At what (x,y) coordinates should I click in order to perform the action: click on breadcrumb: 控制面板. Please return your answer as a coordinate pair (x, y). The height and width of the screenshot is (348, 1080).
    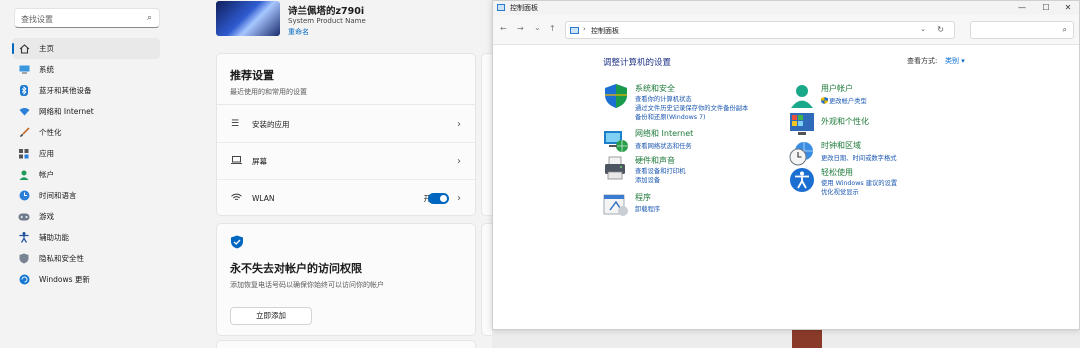
    Looking at the image, I should click on (605, 31).